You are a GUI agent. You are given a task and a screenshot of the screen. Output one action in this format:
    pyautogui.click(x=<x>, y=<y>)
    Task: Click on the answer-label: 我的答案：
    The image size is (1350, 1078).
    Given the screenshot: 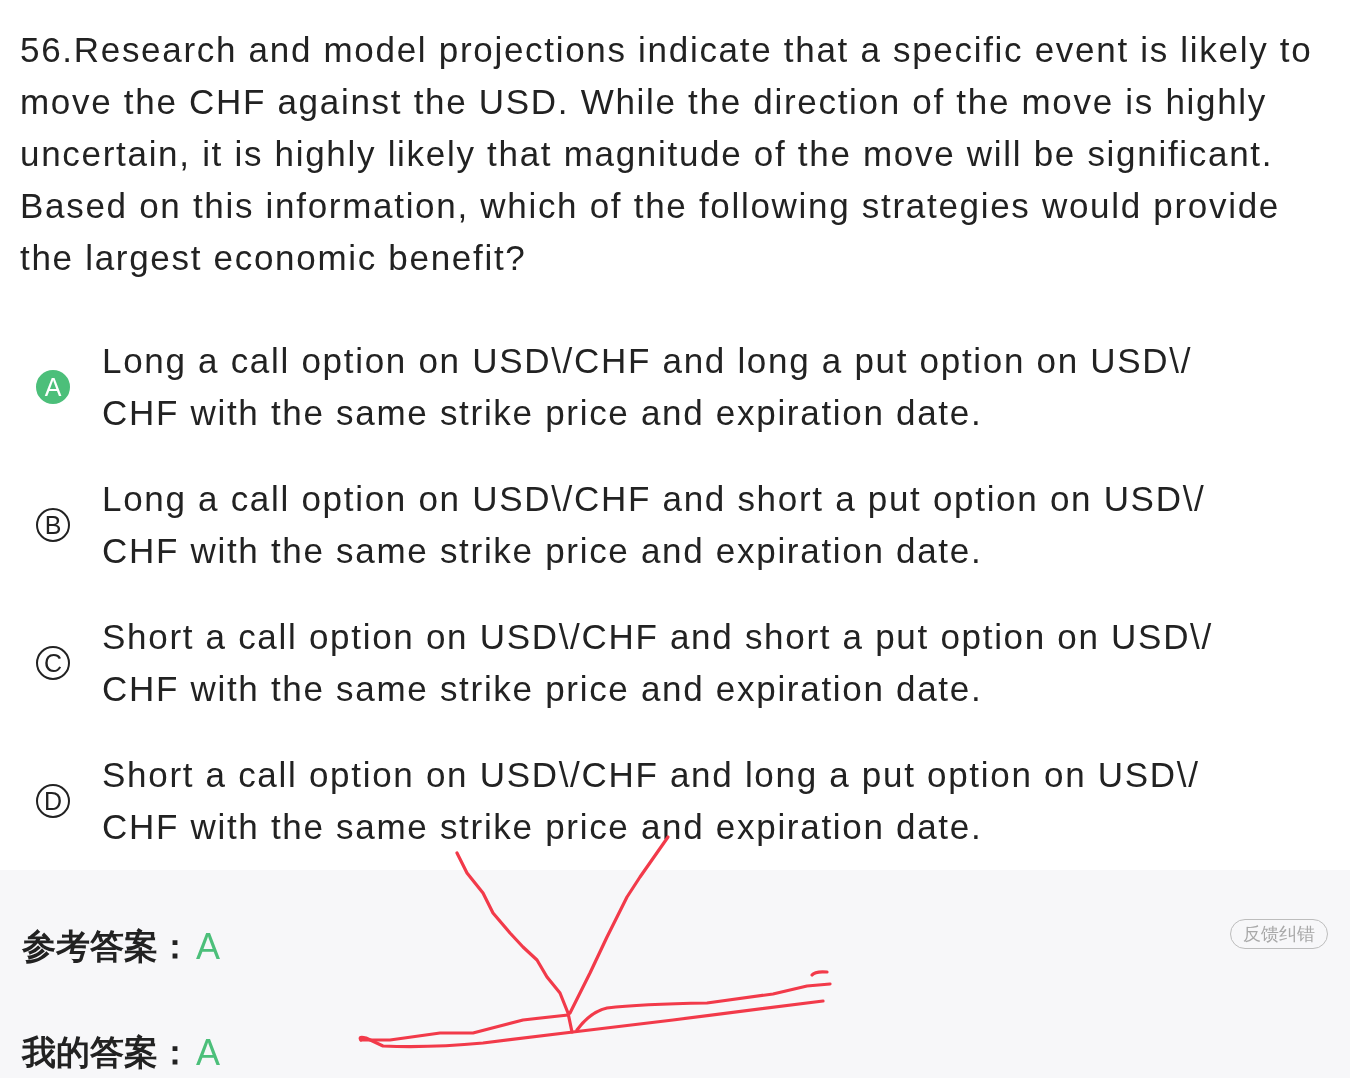 What is the action you would take?
    pyautogui.click(x=107, y=1052)
    